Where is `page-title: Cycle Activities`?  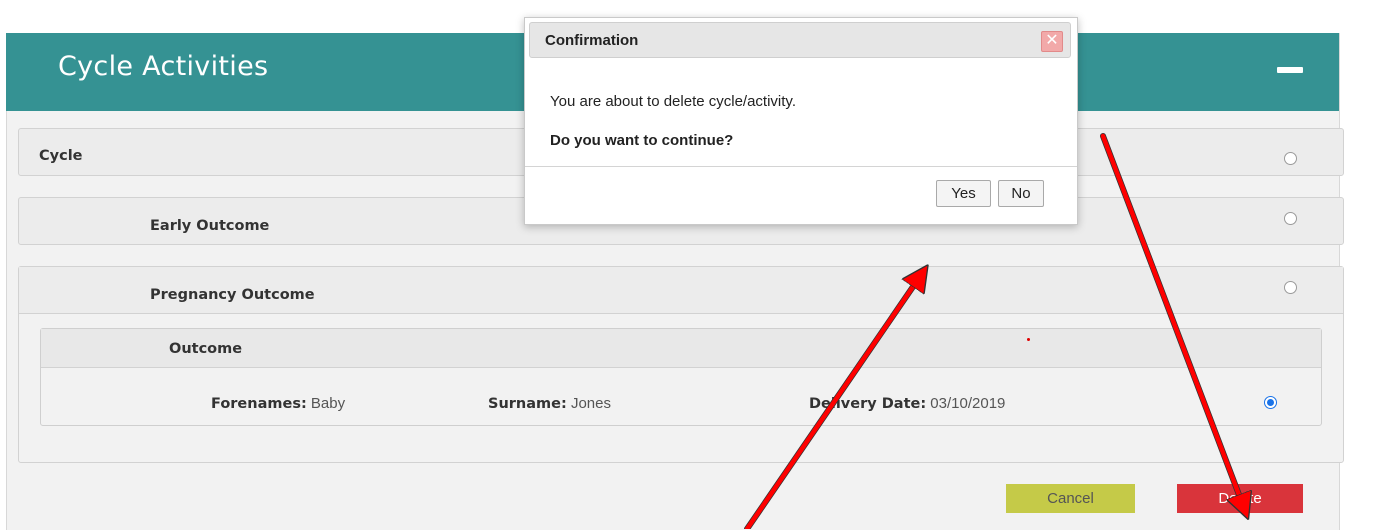 page-title: Cycle Activities is located at coordinates (163, 66).